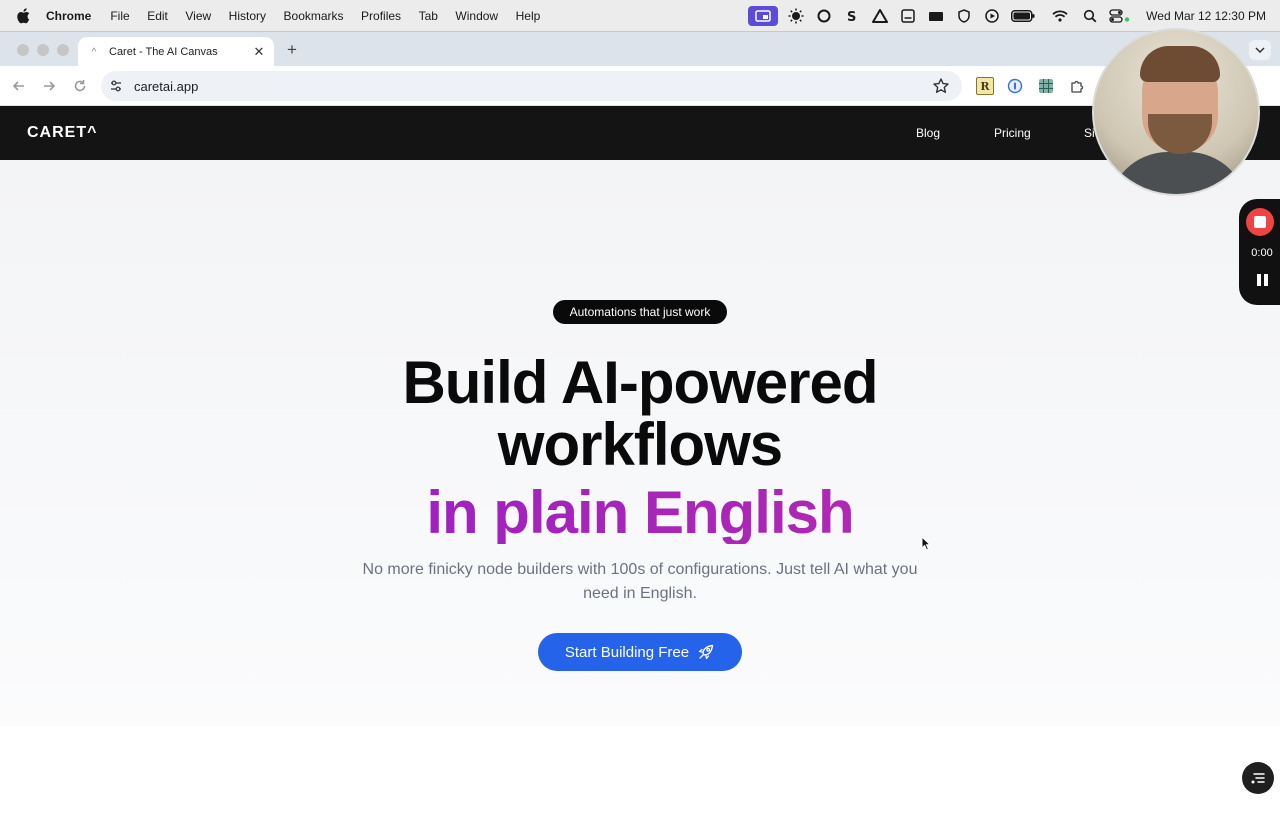  What do you see at coordinates (1258, 778) in the screenshot?
I see `chat-menu-icon` at bounding box center [1258, 778].